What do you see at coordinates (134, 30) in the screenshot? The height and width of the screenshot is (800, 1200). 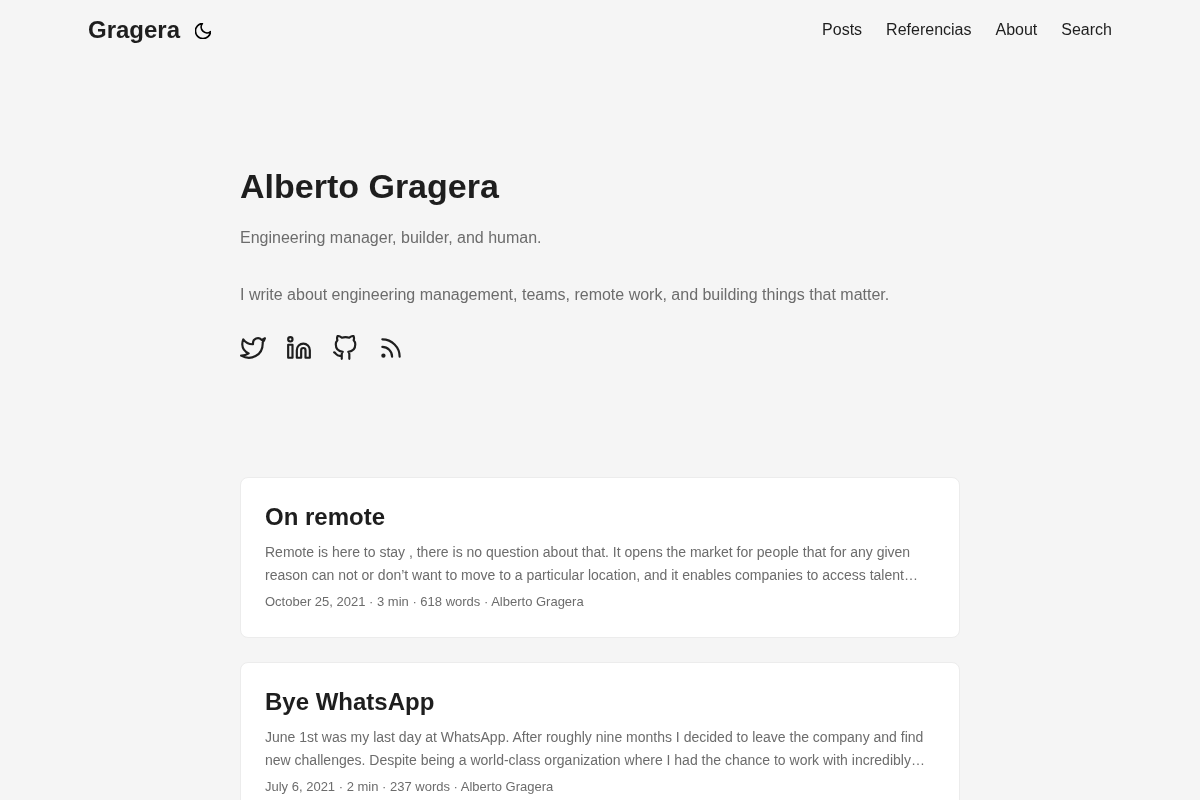 I see `site-logo: Gragera` at bounding box center [134, 30].